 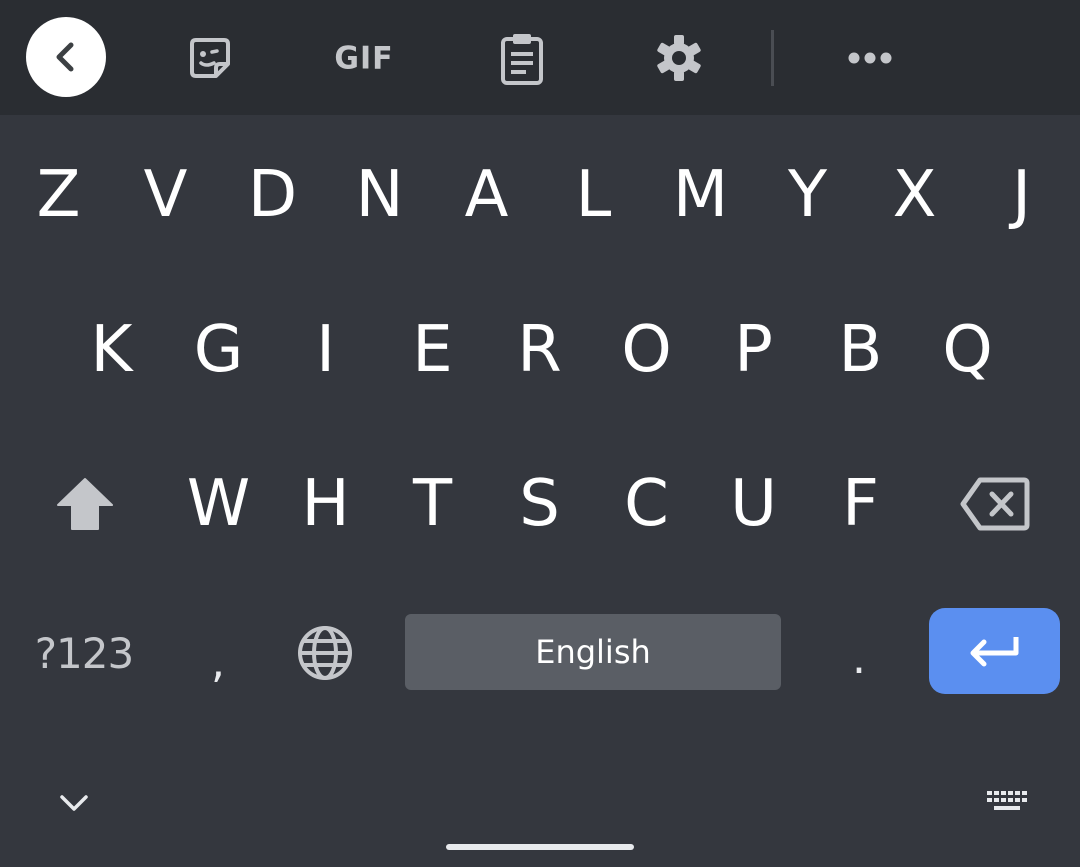 I want to click on chevron-down-icon, so click(x=74, y=803).